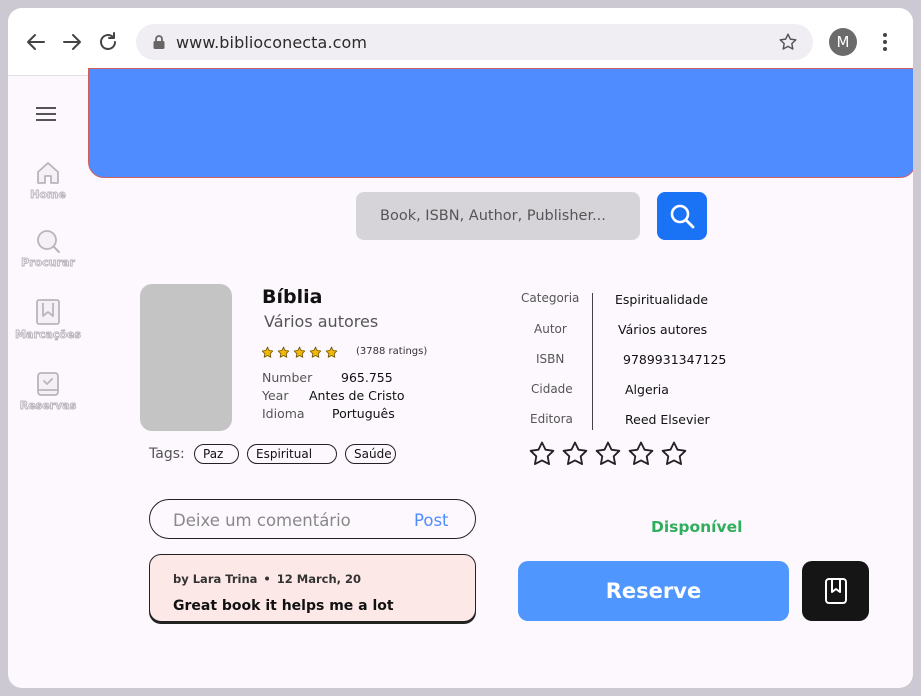  Describe the element at coordinates (363, 413) in the screenshot. I see `meta-value-idioma: Português` at that location.